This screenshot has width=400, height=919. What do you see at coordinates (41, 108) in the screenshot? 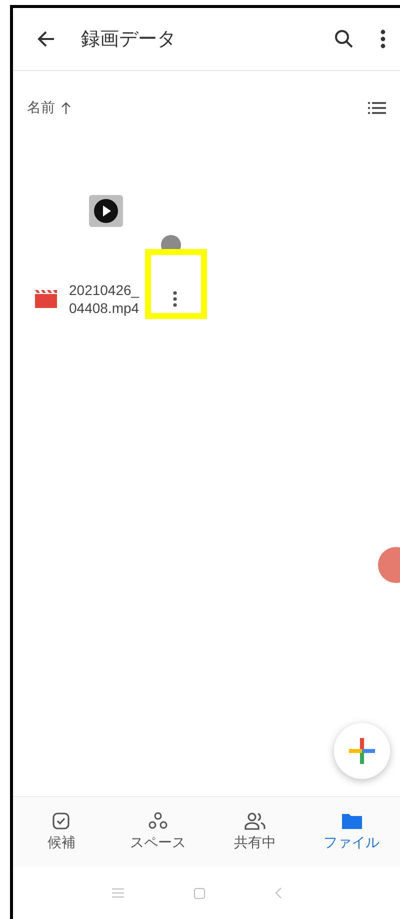
I see `sort-label: 名前` at bounding box center [41, 108].